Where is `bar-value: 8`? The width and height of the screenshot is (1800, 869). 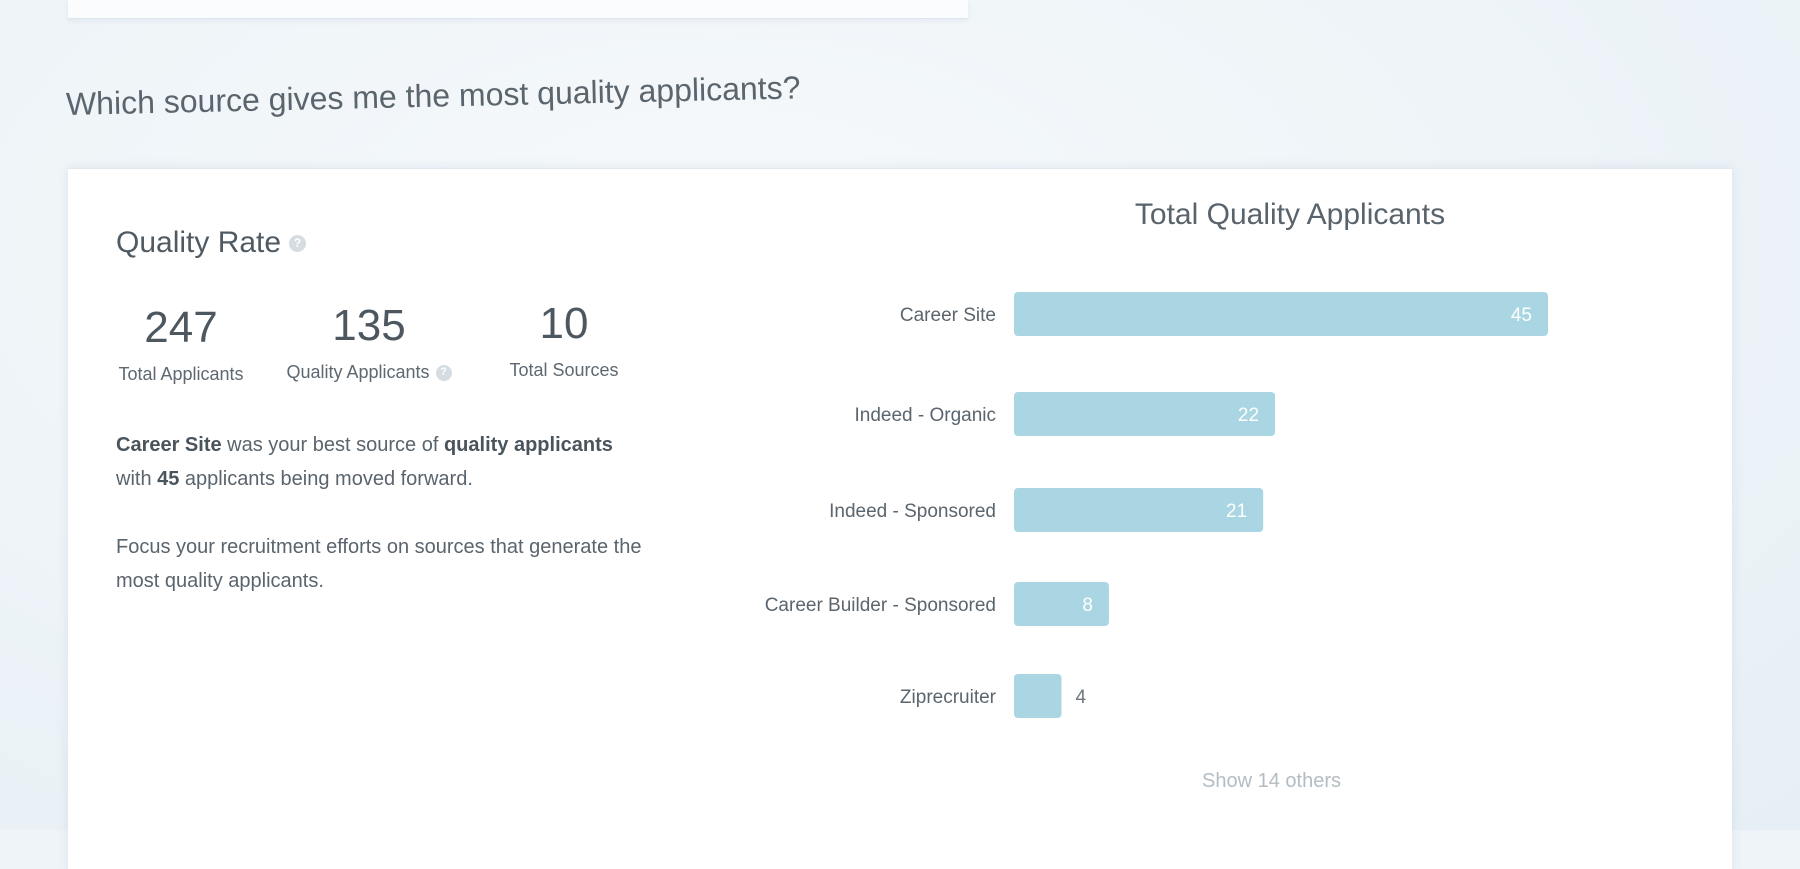
bar-value: 8 is located at coordinates (1087, 605).